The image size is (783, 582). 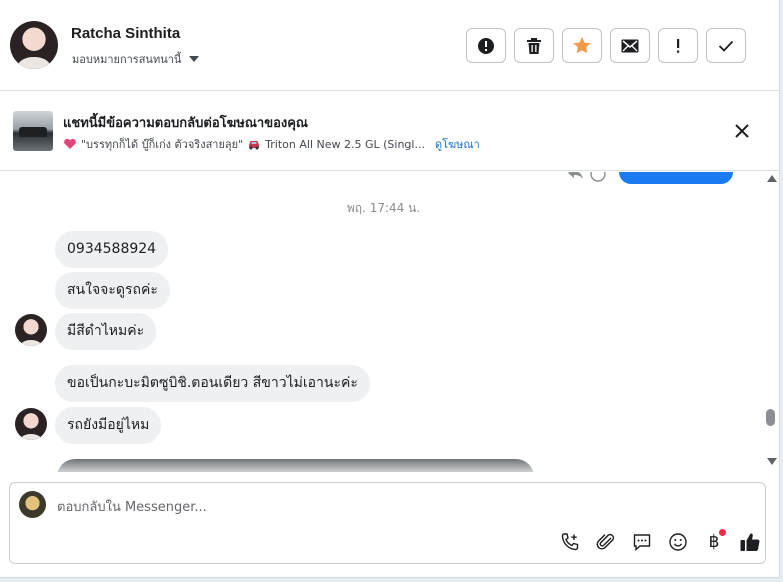 I want to click on message-bubble: 0934588924, so click(x=112, y=249).